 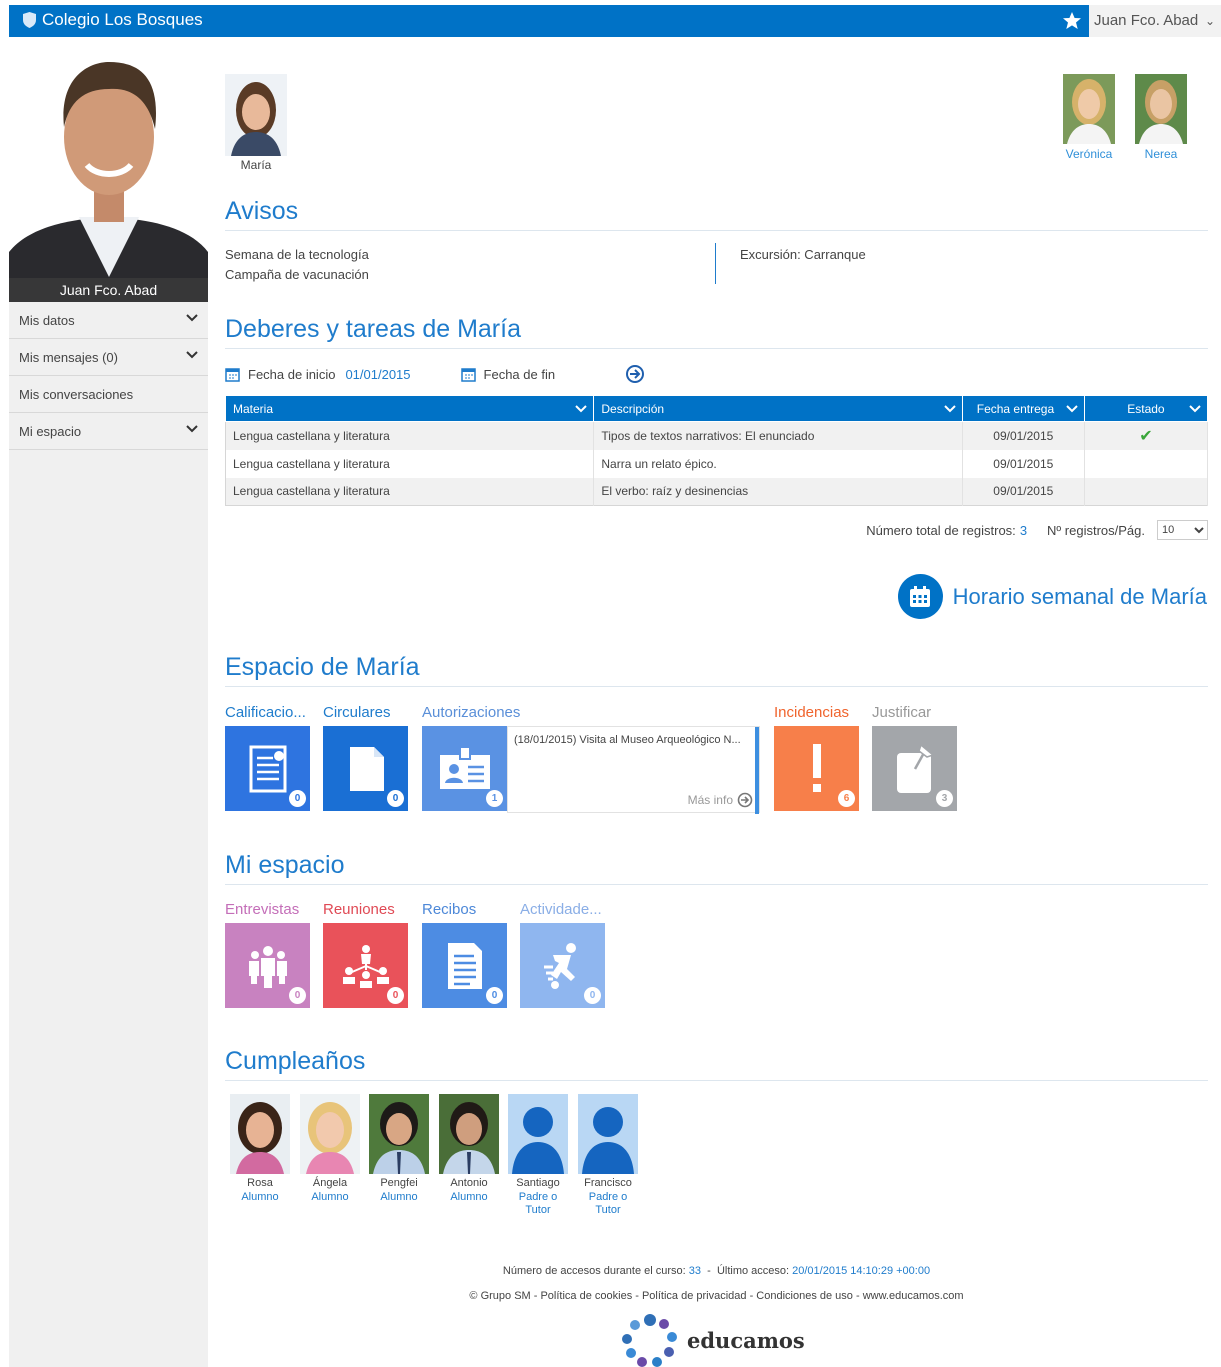 What do you see at coordinates (29, 20) in the screenshot?
I see `shield-icon` at bounding box center [29, 20].